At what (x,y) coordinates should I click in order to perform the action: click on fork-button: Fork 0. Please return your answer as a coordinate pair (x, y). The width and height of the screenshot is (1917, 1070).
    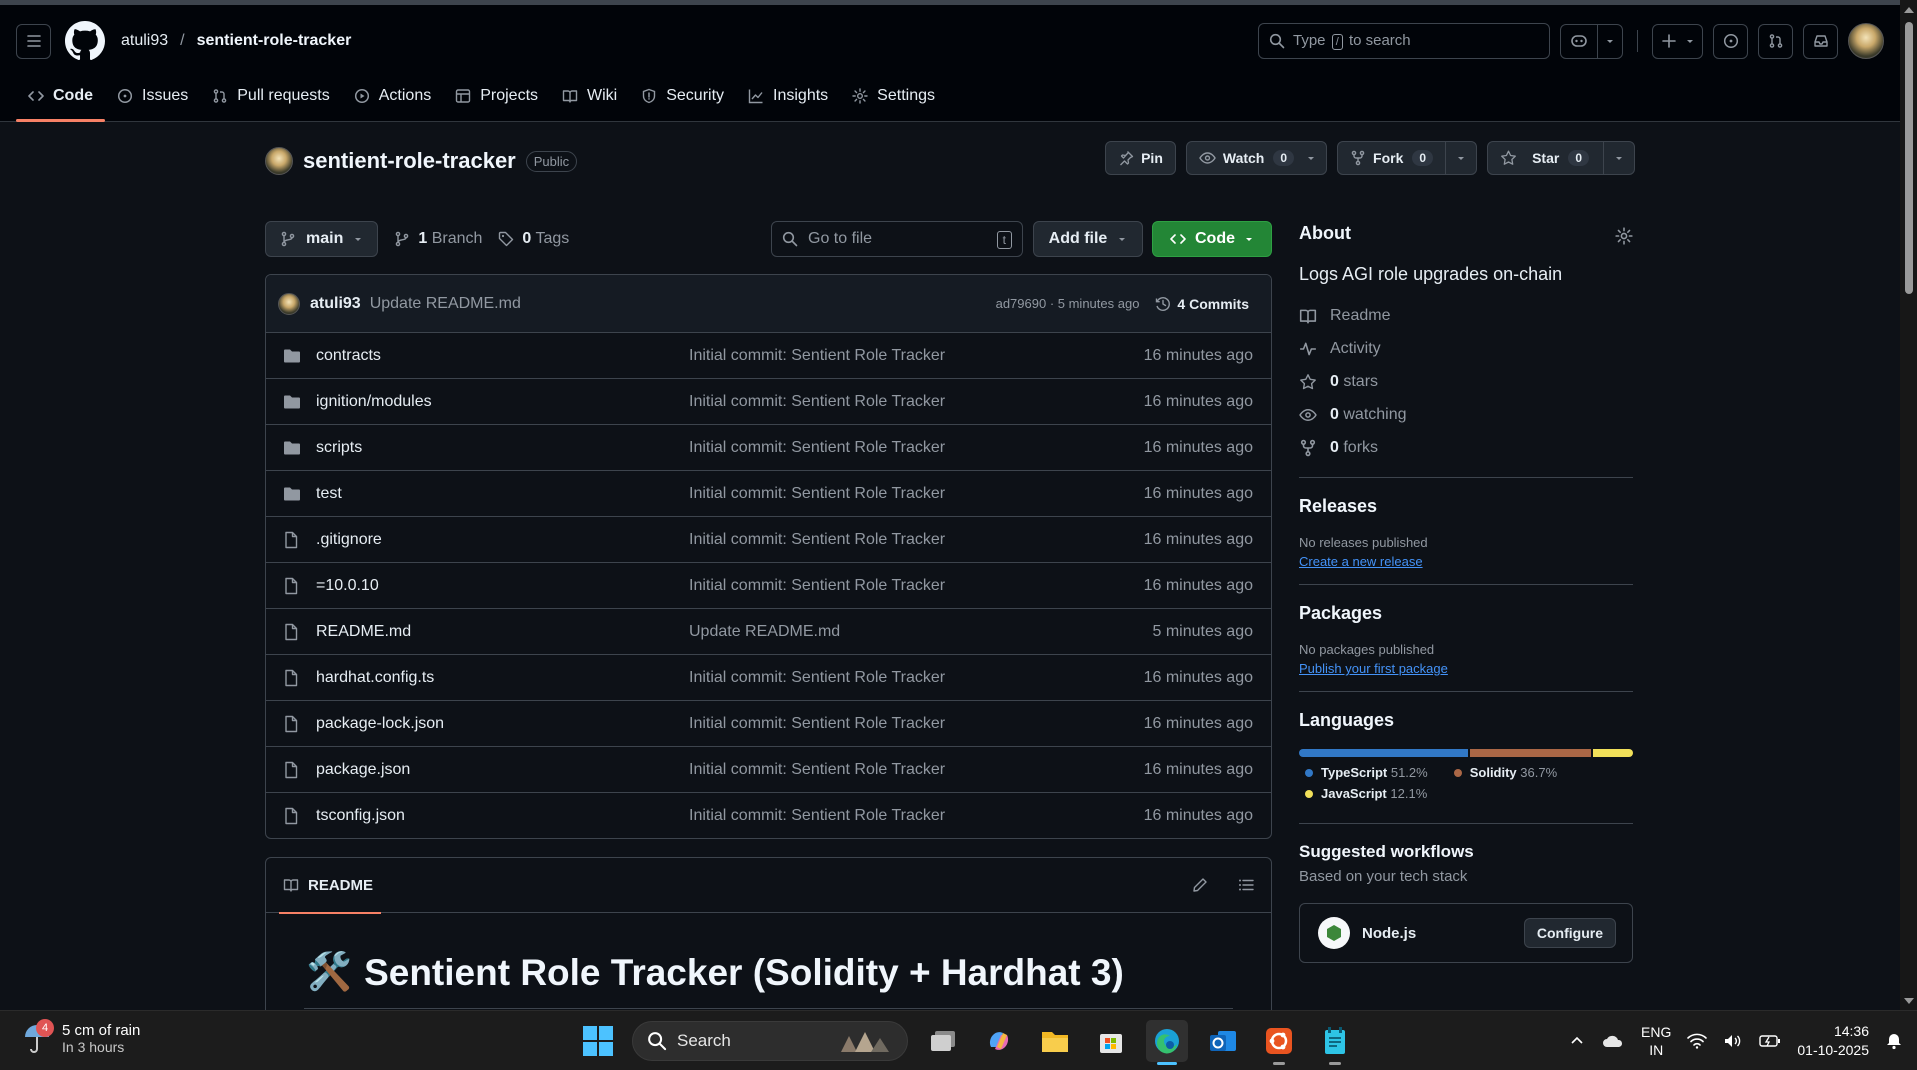
    Looking at the image, I should click on (1407, 158).